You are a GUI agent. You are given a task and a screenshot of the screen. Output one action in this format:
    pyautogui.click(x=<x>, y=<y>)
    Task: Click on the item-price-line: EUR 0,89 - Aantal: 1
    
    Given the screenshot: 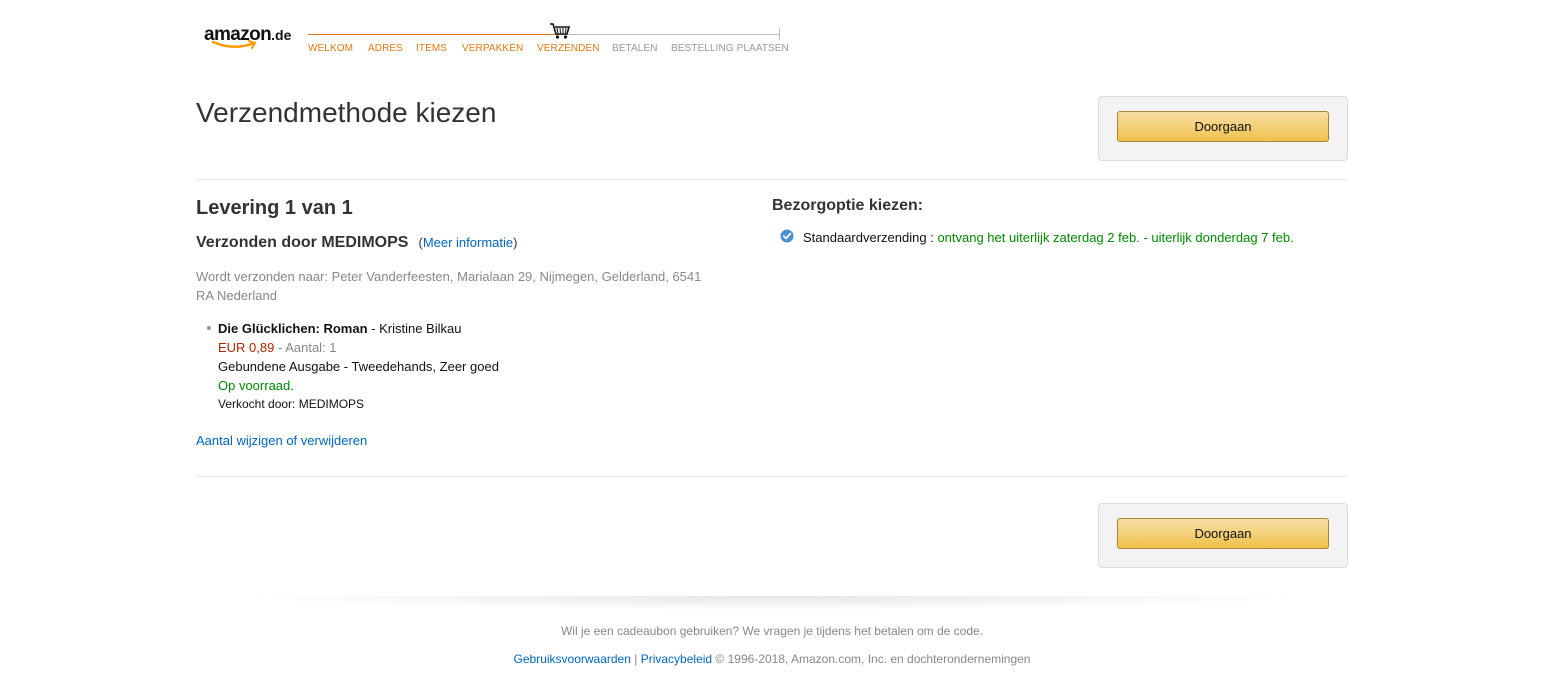 What is the action you would take?
    pyautogui.click(x=277, y=347)
    